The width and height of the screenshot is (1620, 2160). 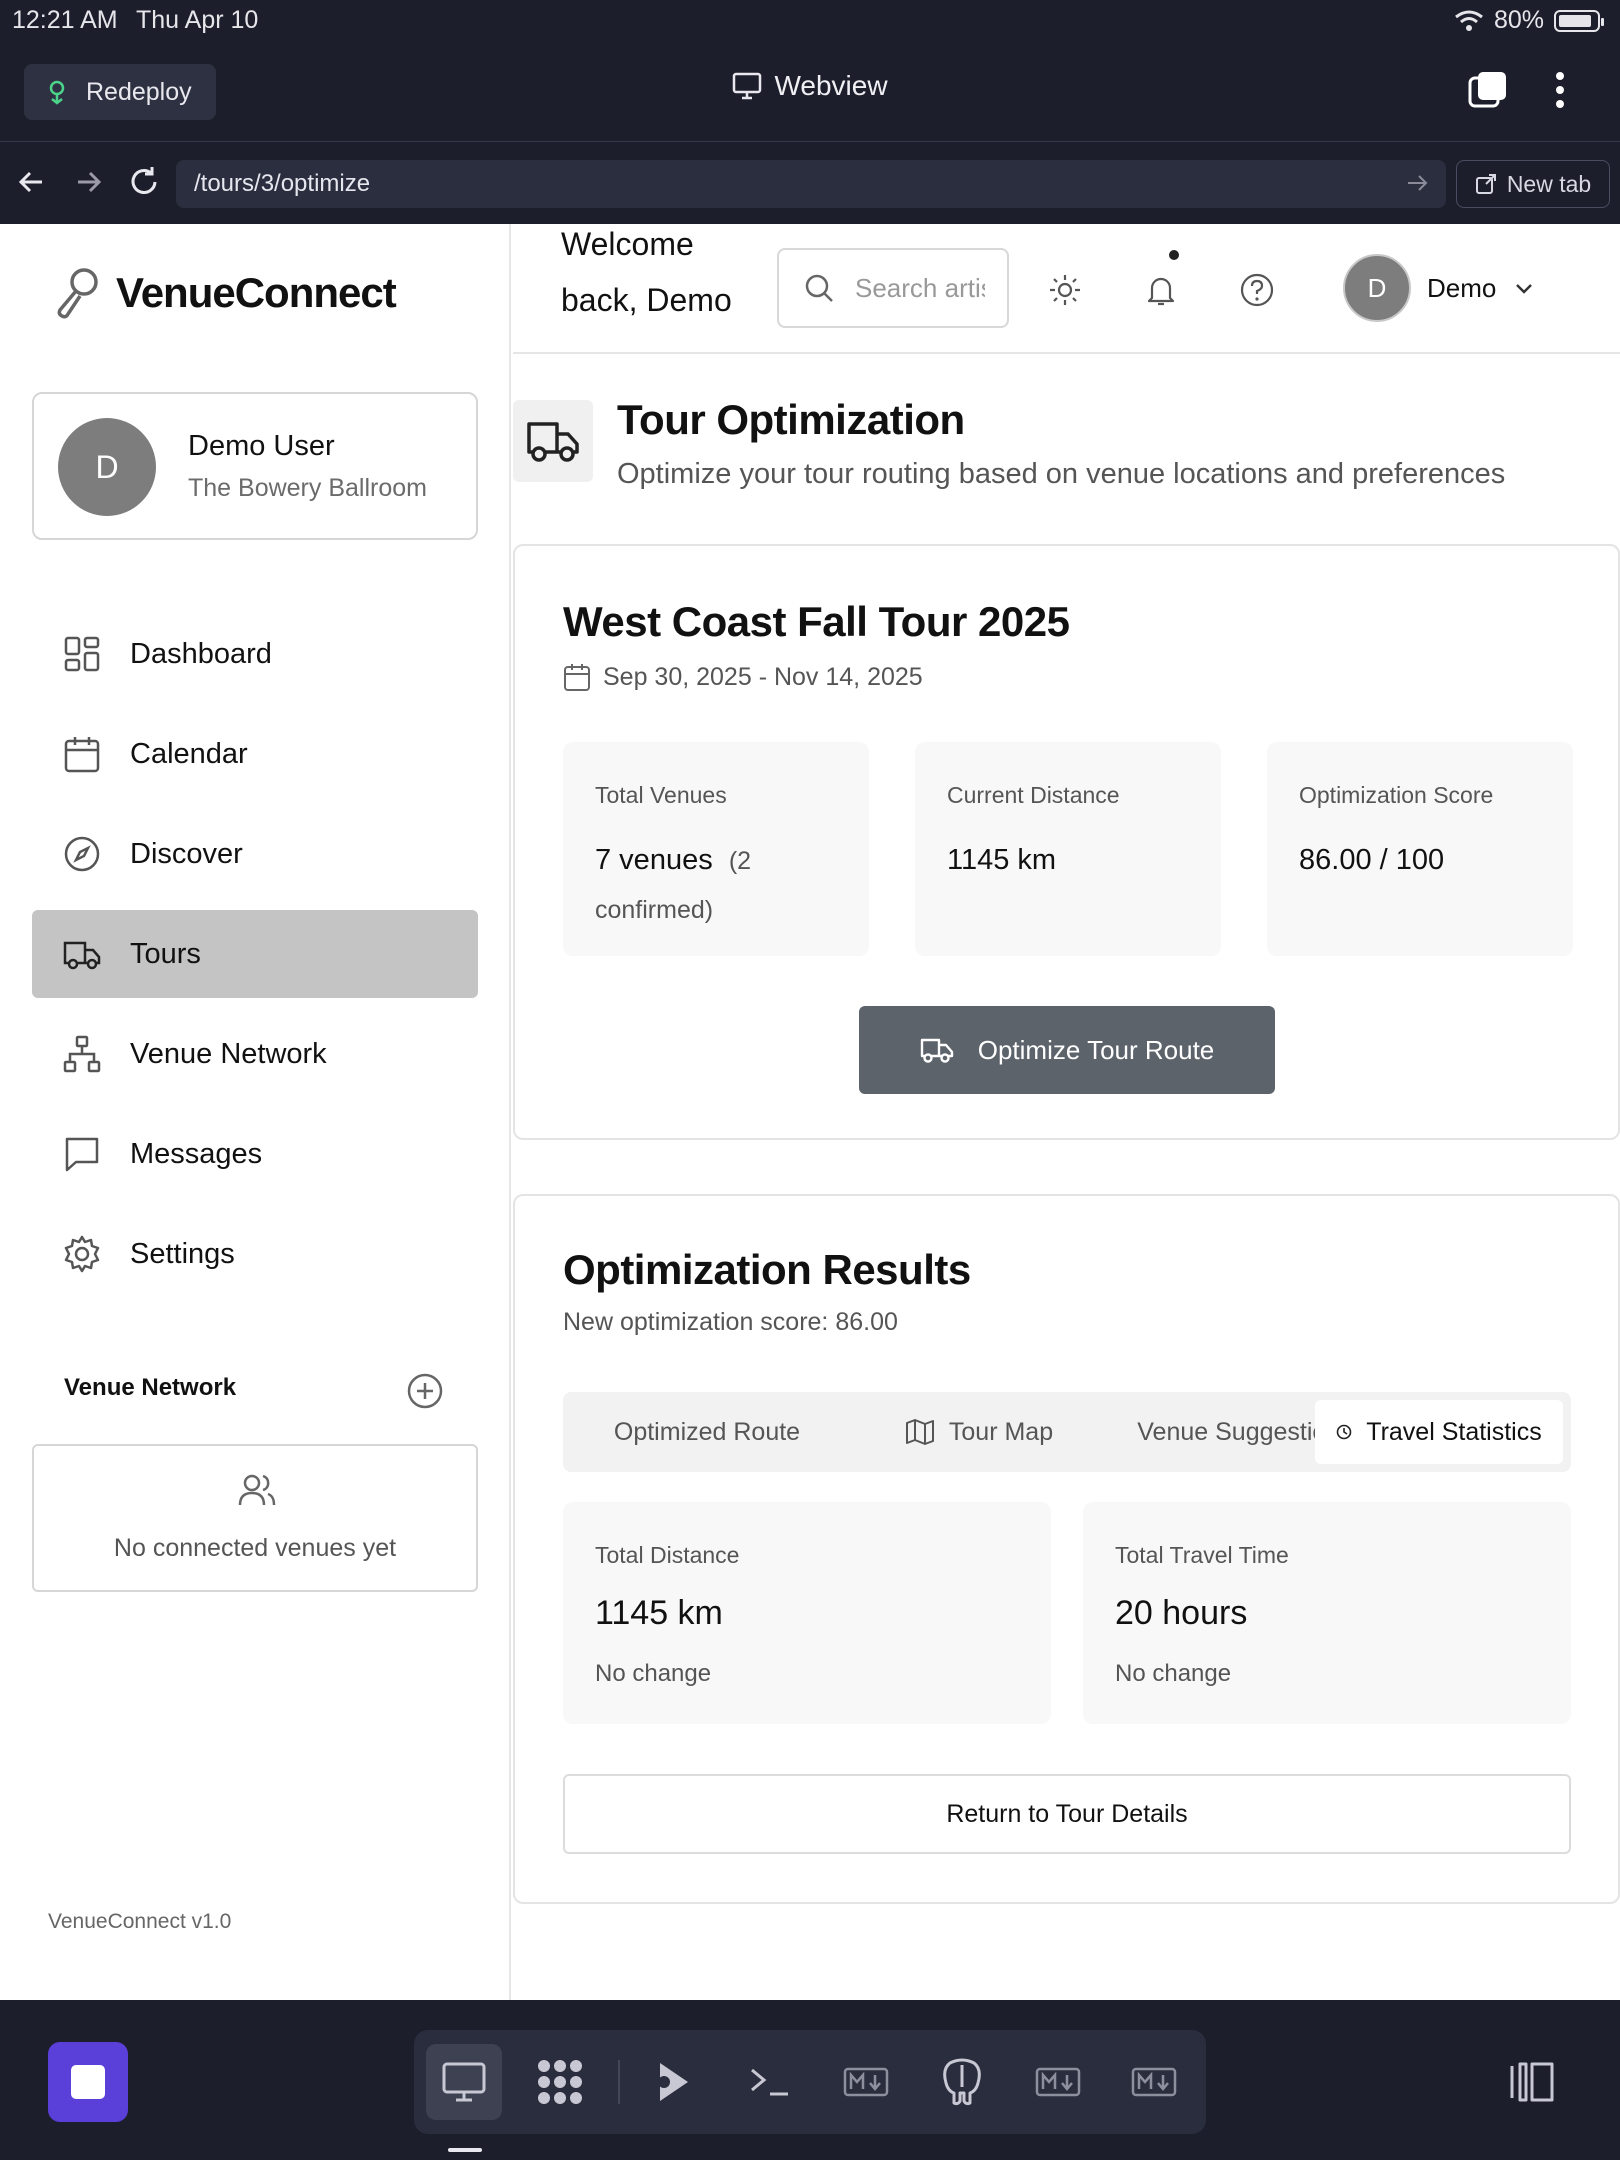 I want to click on split-view-icon, so click(x=1532, y=2082).